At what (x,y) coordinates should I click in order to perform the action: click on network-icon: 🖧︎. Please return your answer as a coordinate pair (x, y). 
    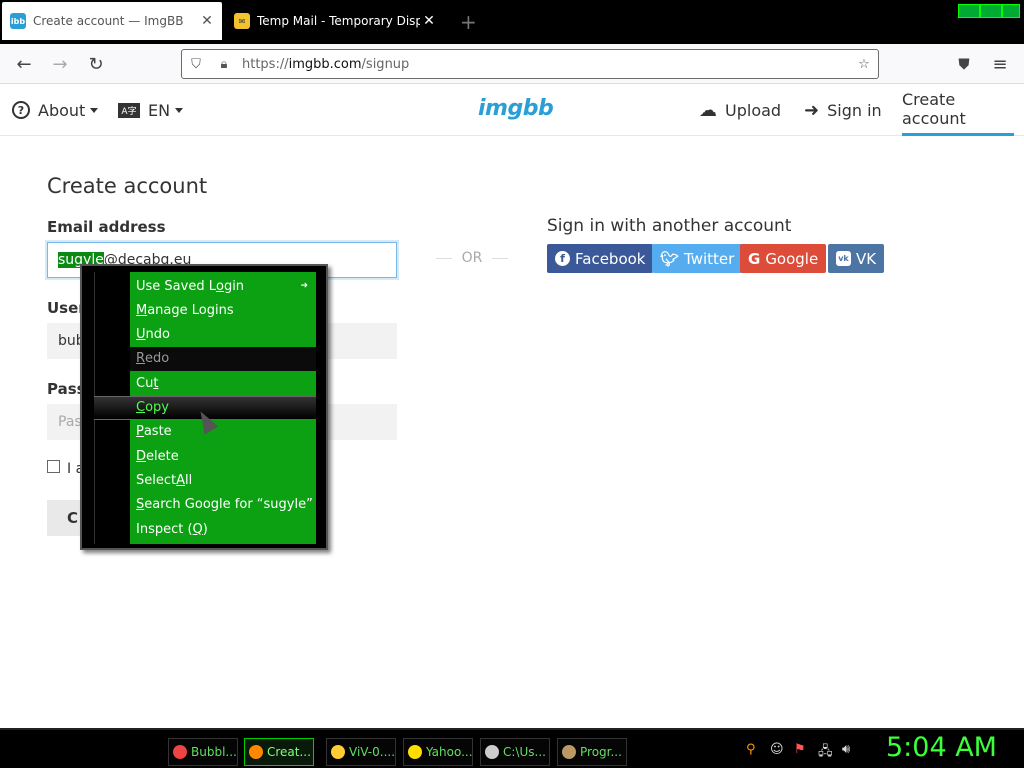
    Looking at the image, I should click on (825, 753).